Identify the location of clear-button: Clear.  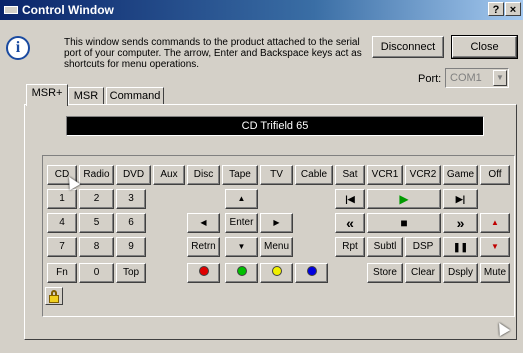
(423, 273).